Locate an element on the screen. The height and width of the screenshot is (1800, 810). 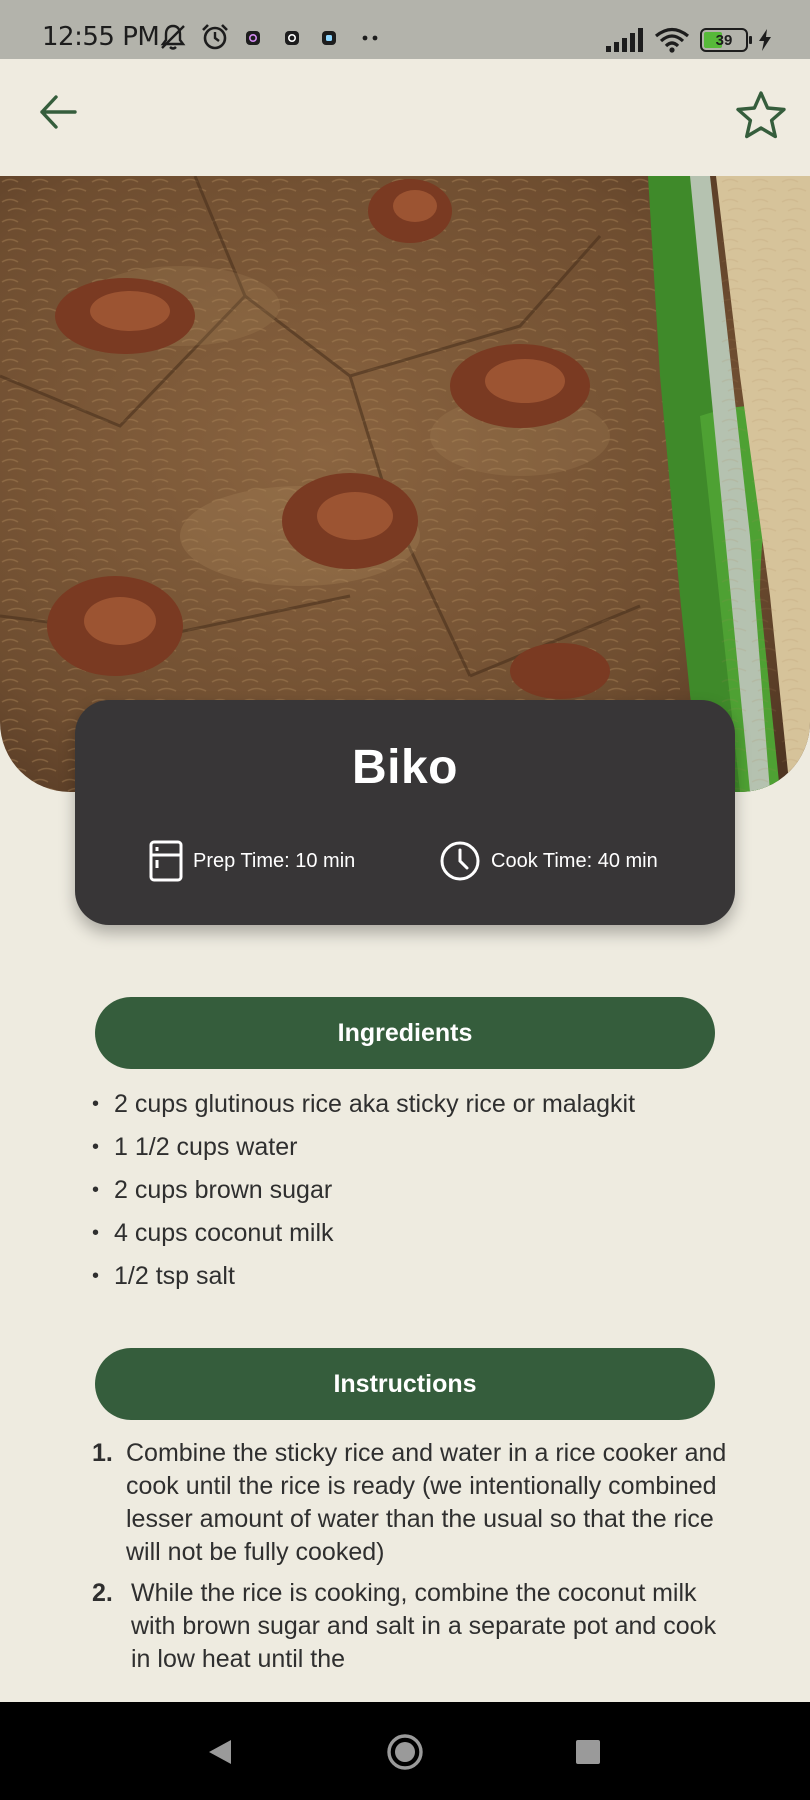
battery-level: 39 is located at coordinates (724, 40).